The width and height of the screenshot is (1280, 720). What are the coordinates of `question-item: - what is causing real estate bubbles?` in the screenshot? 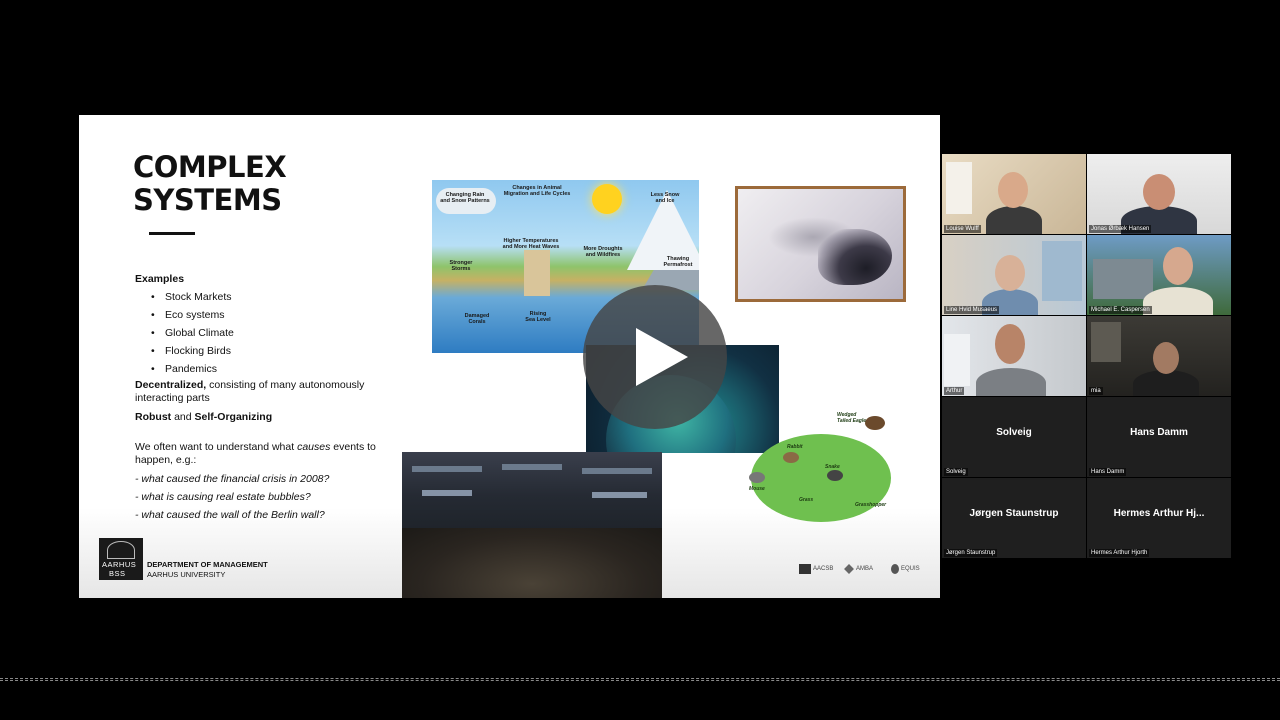 It's located at (223, 497).